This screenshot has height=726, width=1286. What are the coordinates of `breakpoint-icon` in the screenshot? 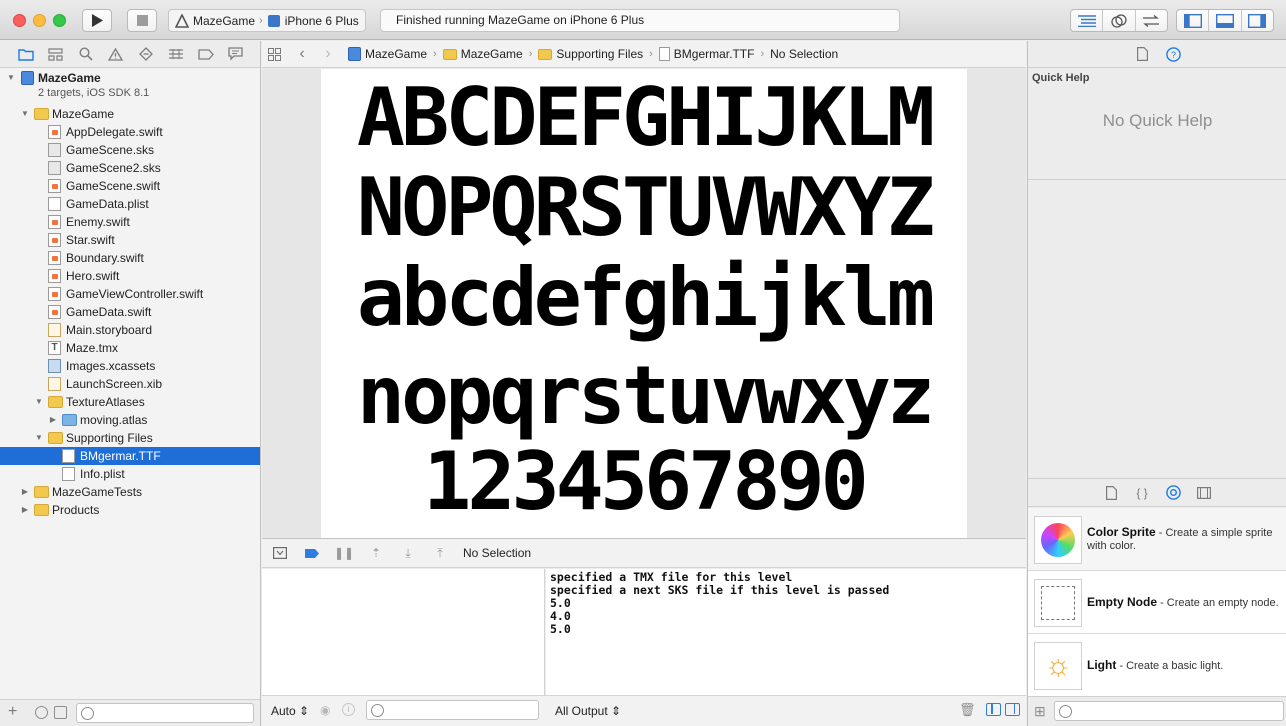 It's located at (205, 54).